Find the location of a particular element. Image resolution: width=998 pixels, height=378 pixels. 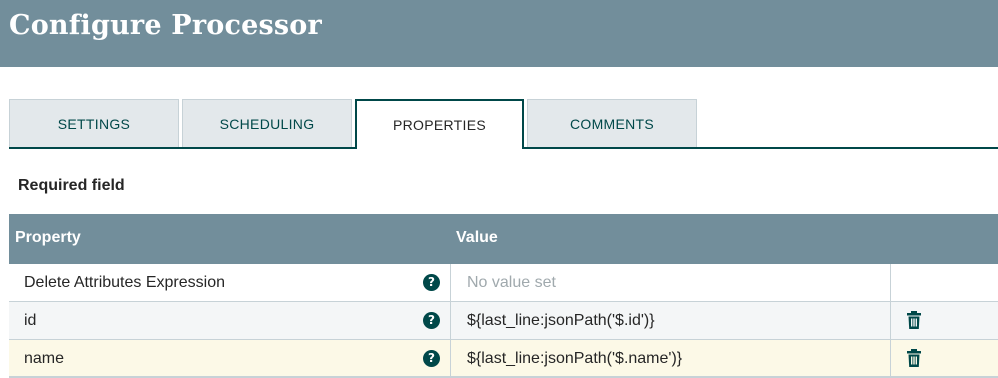

tab-bar: SETTINGS SCHEDULING PROPERTIES COMMENTS is located at coordinates (503, 124).